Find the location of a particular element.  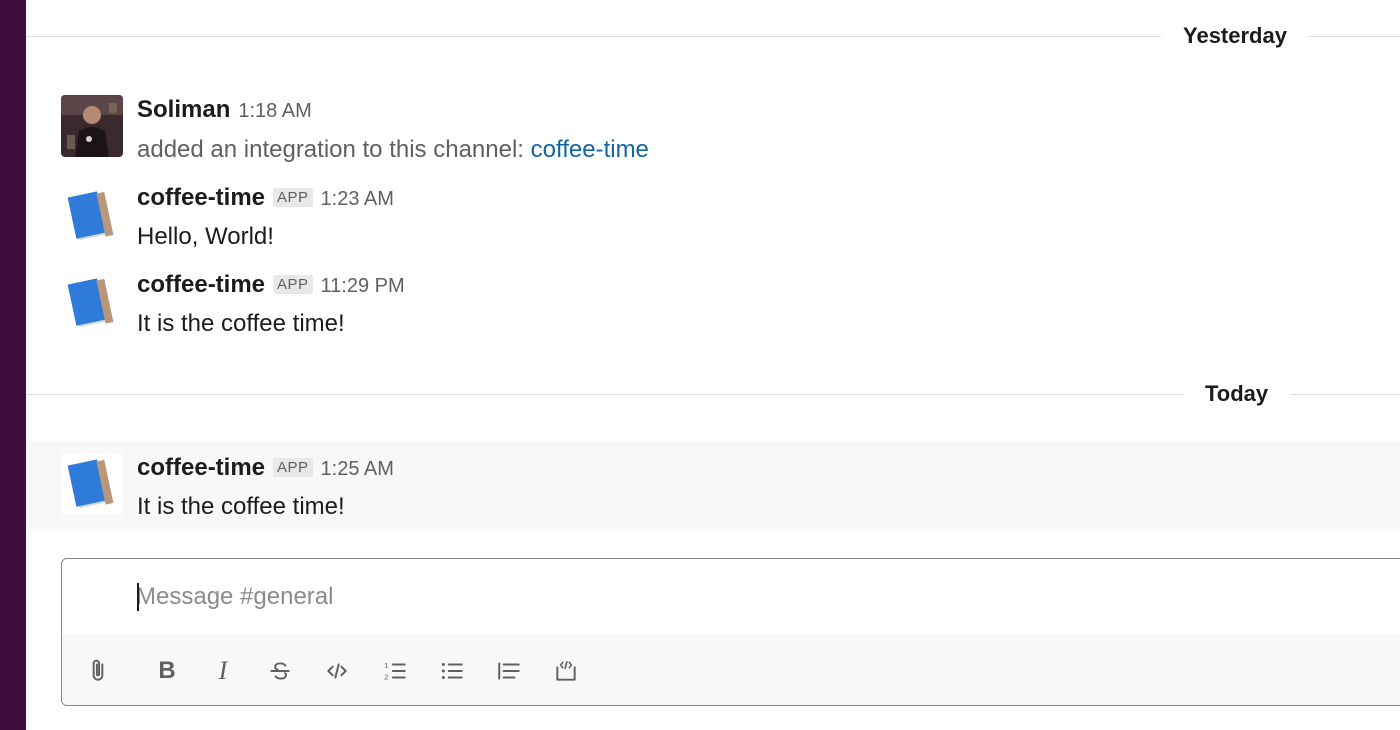

svg-text: 1 is located at coordinates (386, 665).